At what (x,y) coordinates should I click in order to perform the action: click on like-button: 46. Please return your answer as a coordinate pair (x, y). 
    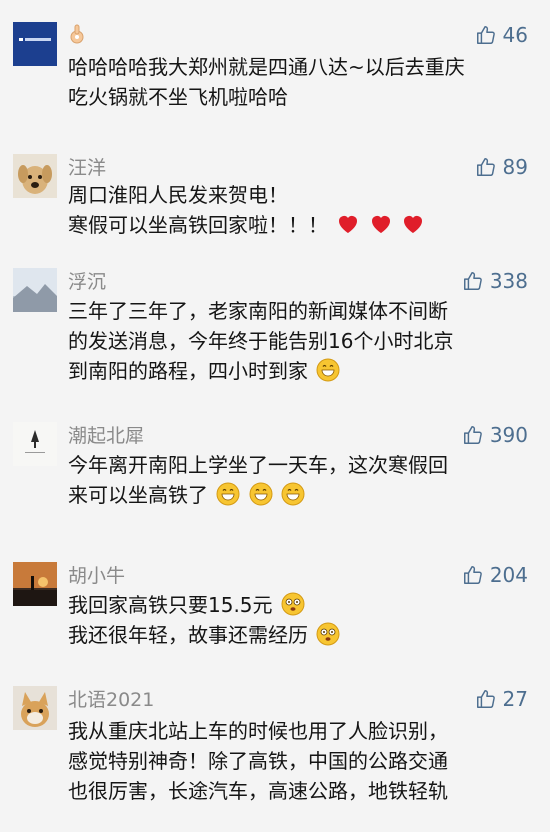
    Looking at the image, I should click on (501, 35).